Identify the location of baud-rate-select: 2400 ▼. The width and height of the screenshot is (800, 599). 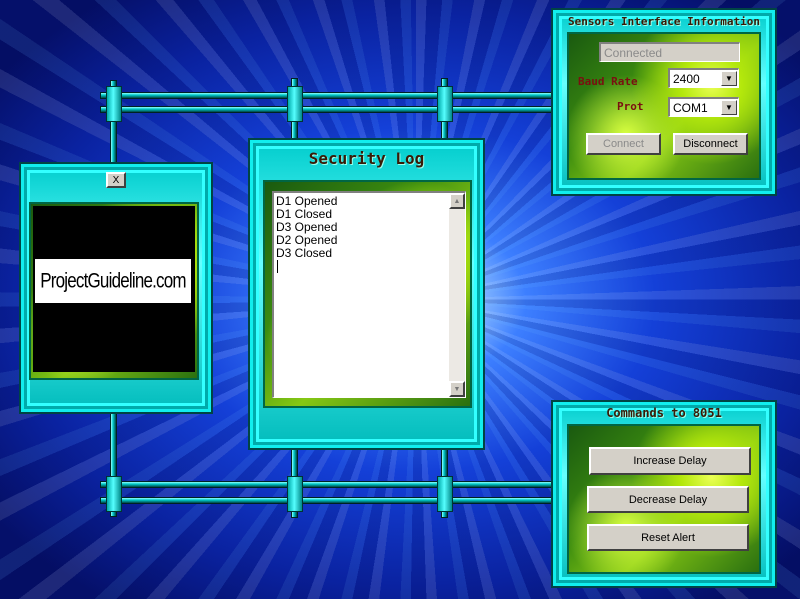
(703, 78).